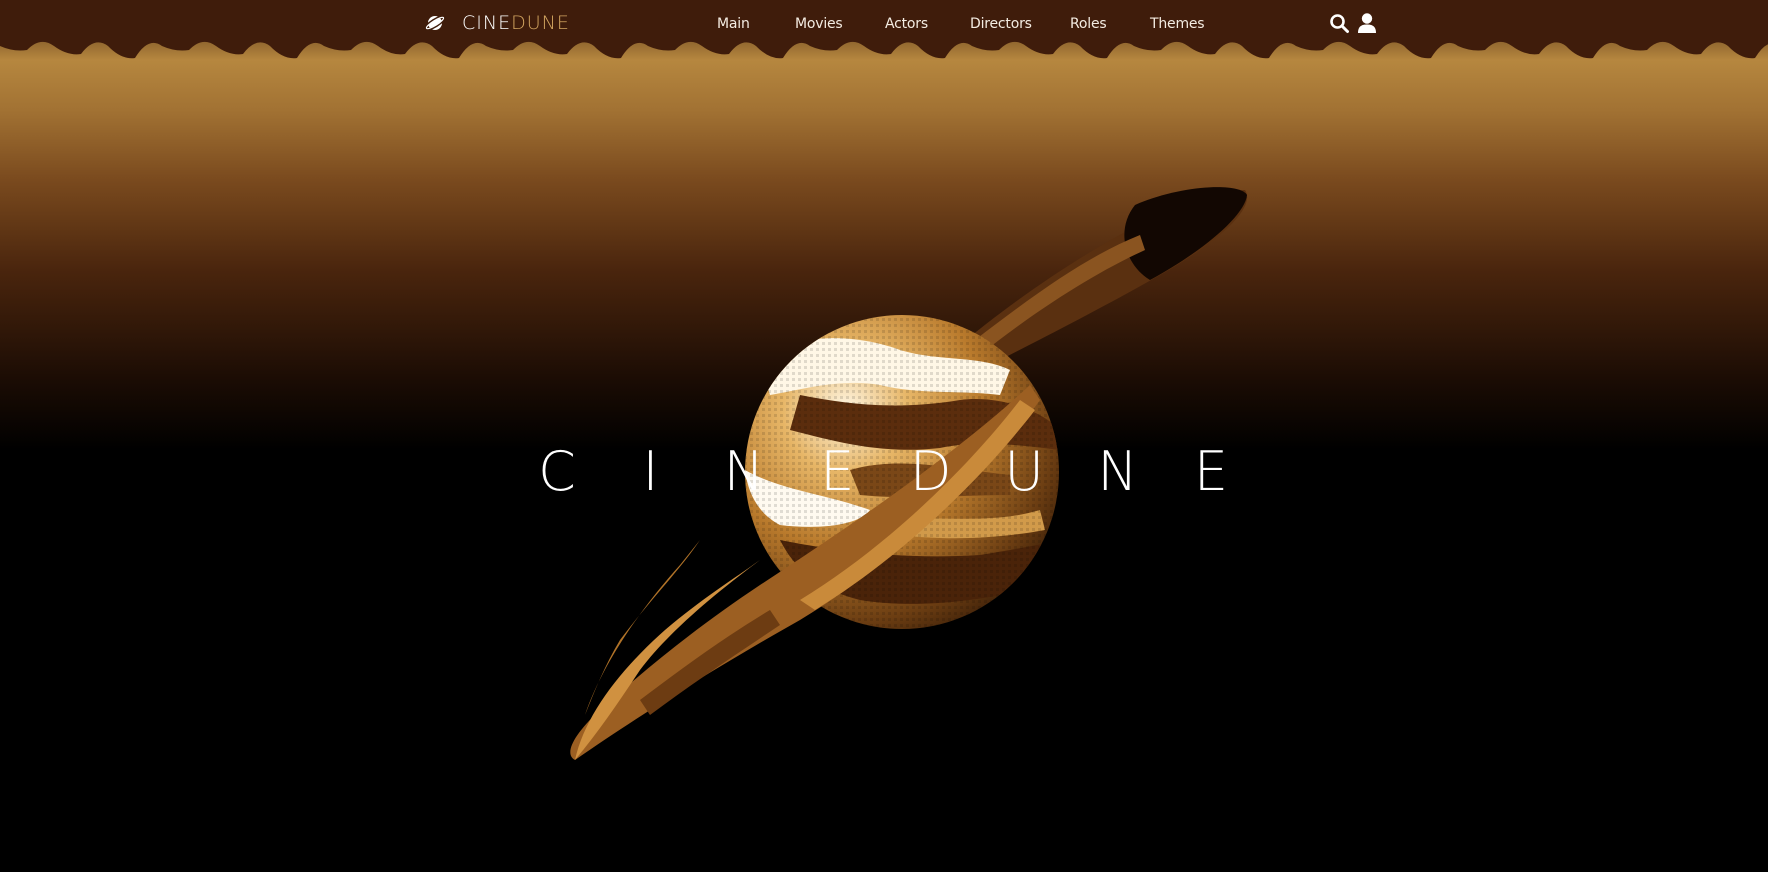 The width and height of the screenshot is (1768, 872). I want to click on header-actions, so click(1353, 23).